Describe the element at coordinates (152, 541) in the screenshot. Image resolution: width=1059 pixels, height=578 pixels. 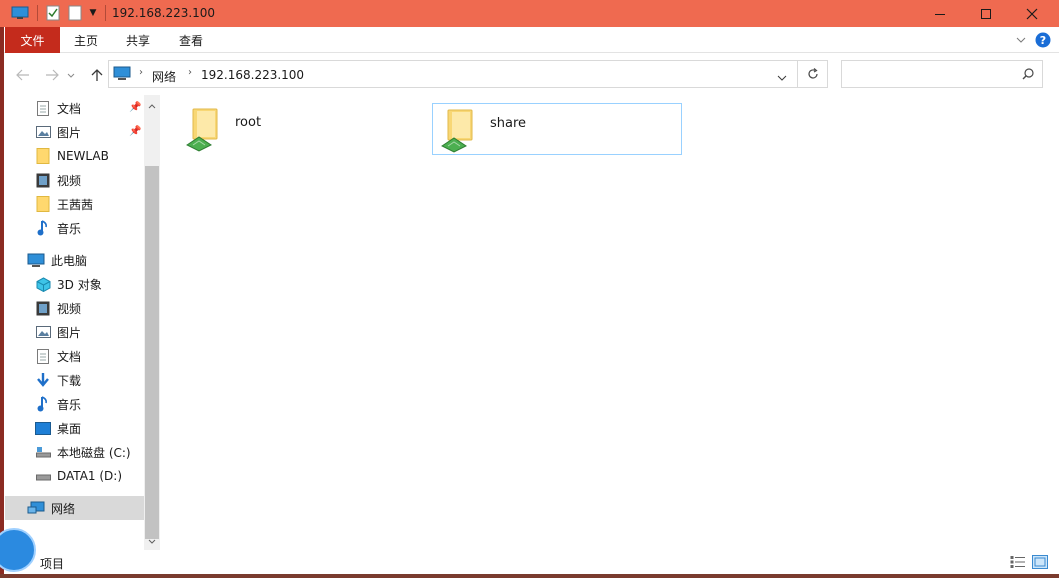
I see `scroll-down-icon` at that location.